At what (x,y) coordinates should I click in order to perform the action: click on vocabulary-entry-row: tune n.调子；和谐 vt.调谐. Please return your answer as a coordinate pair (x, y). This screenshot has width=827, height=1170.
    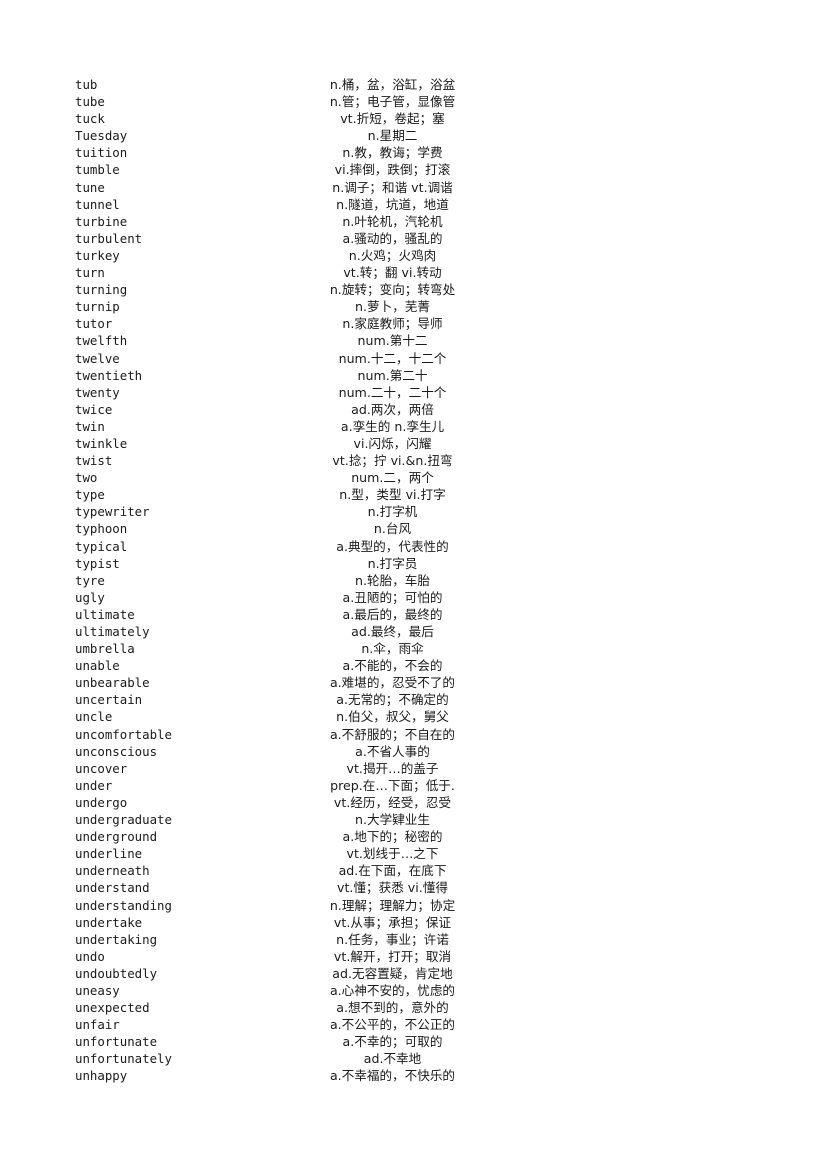
    Looking at the image, I should click on (285, 187).